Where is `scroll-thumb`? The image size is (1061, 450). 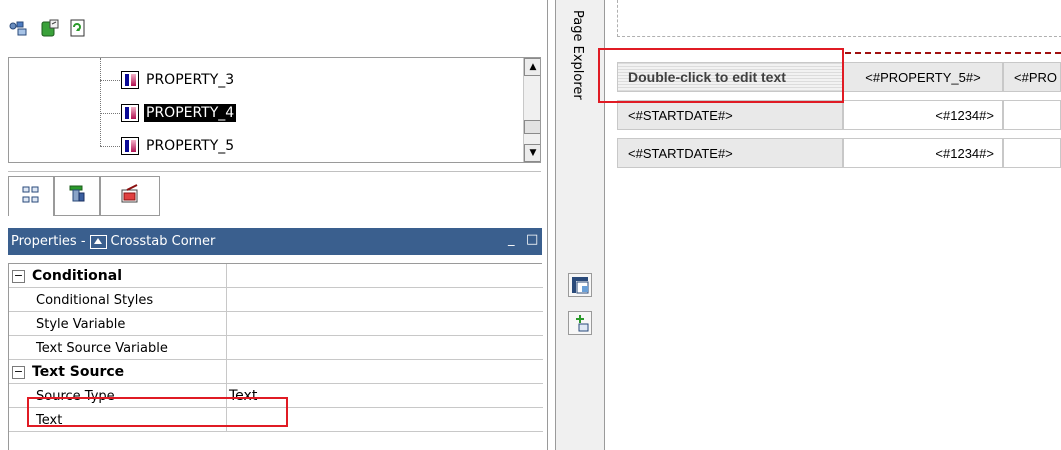 scroll-thumb is located at coordinates (532, 127).